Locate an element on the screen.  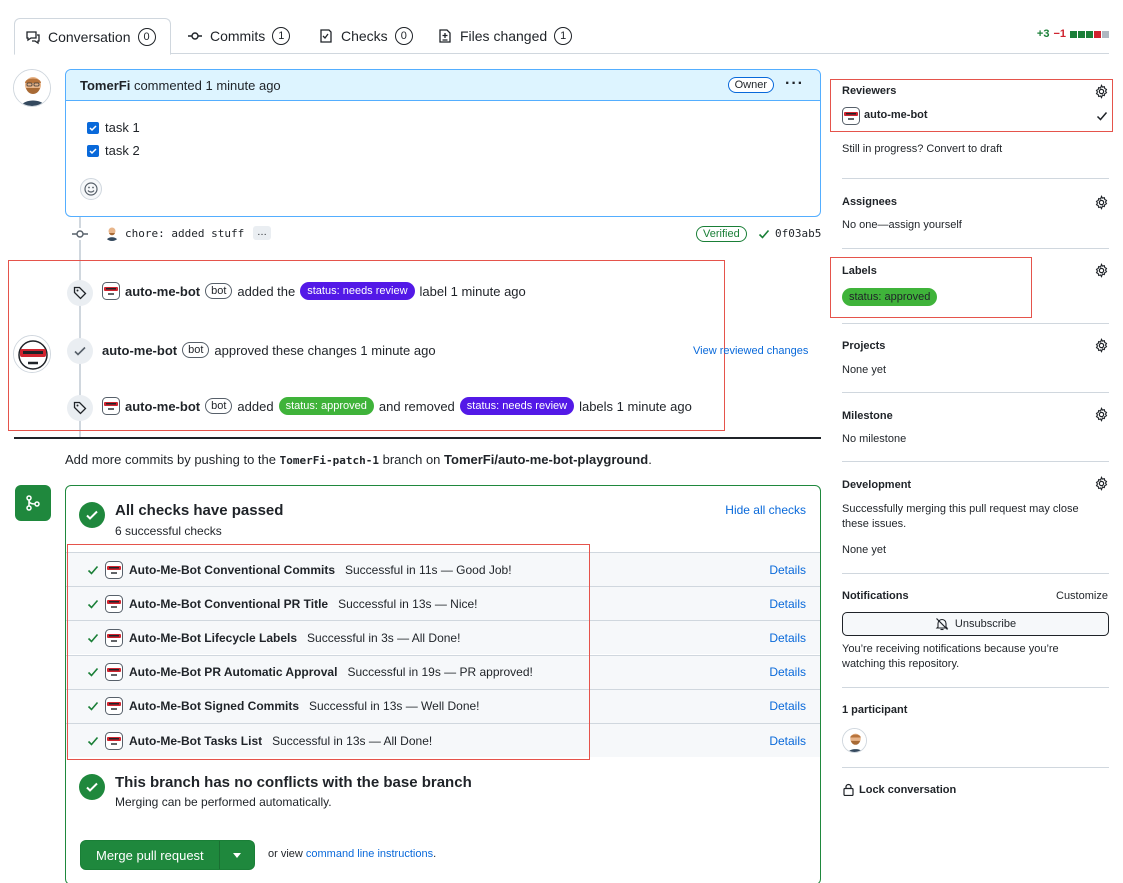
view-reviewed-changes-link: View reviewed changes is located at coordinates (750, 351).